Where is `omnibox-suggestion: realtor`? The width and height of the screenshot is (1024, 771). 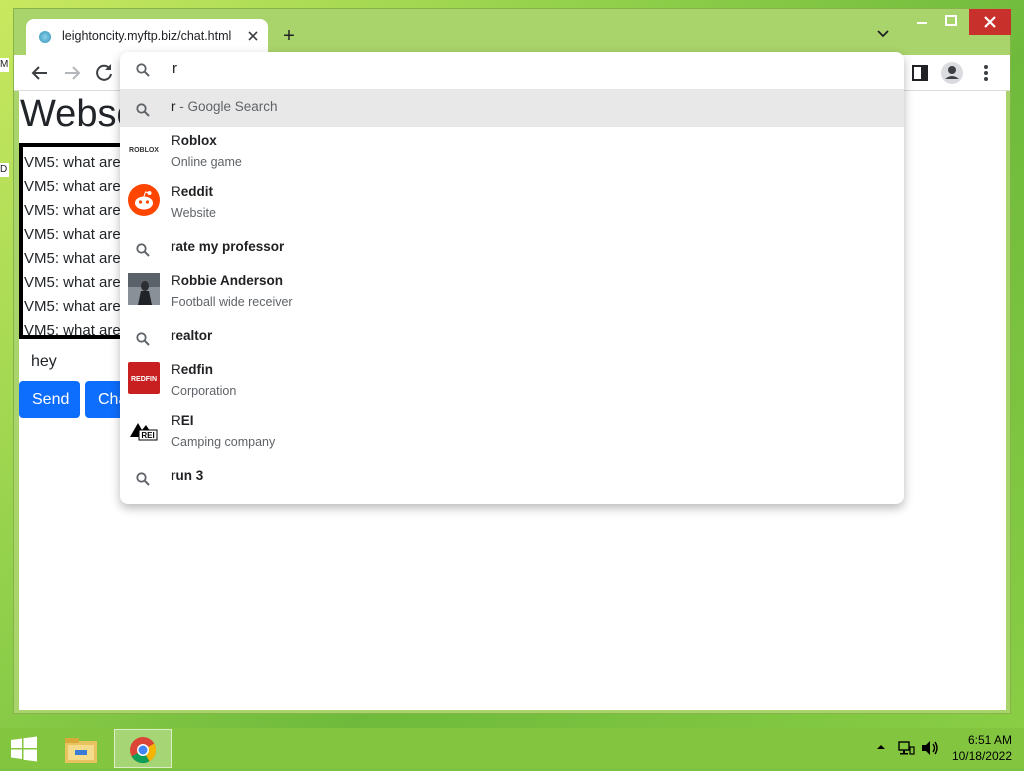 omnibox-suggestion: realtor is located at coordinates (512, 337).